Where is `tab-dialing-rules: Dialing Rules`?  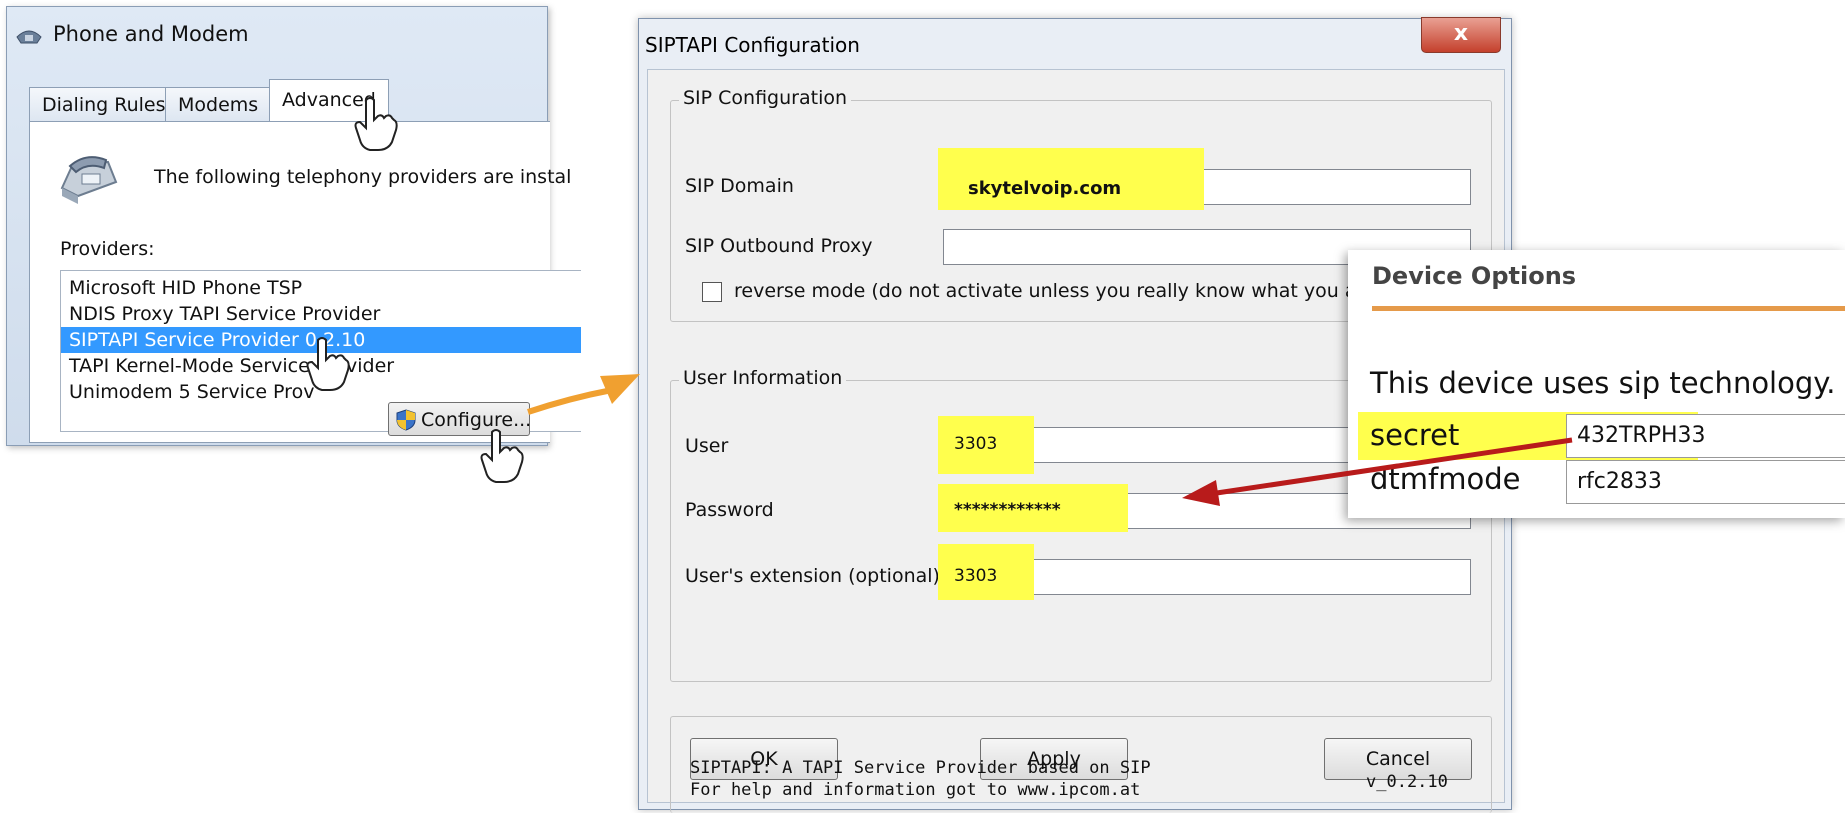
tab-dialing-rules: Dialing Rules is located at coordinates (104, 104).